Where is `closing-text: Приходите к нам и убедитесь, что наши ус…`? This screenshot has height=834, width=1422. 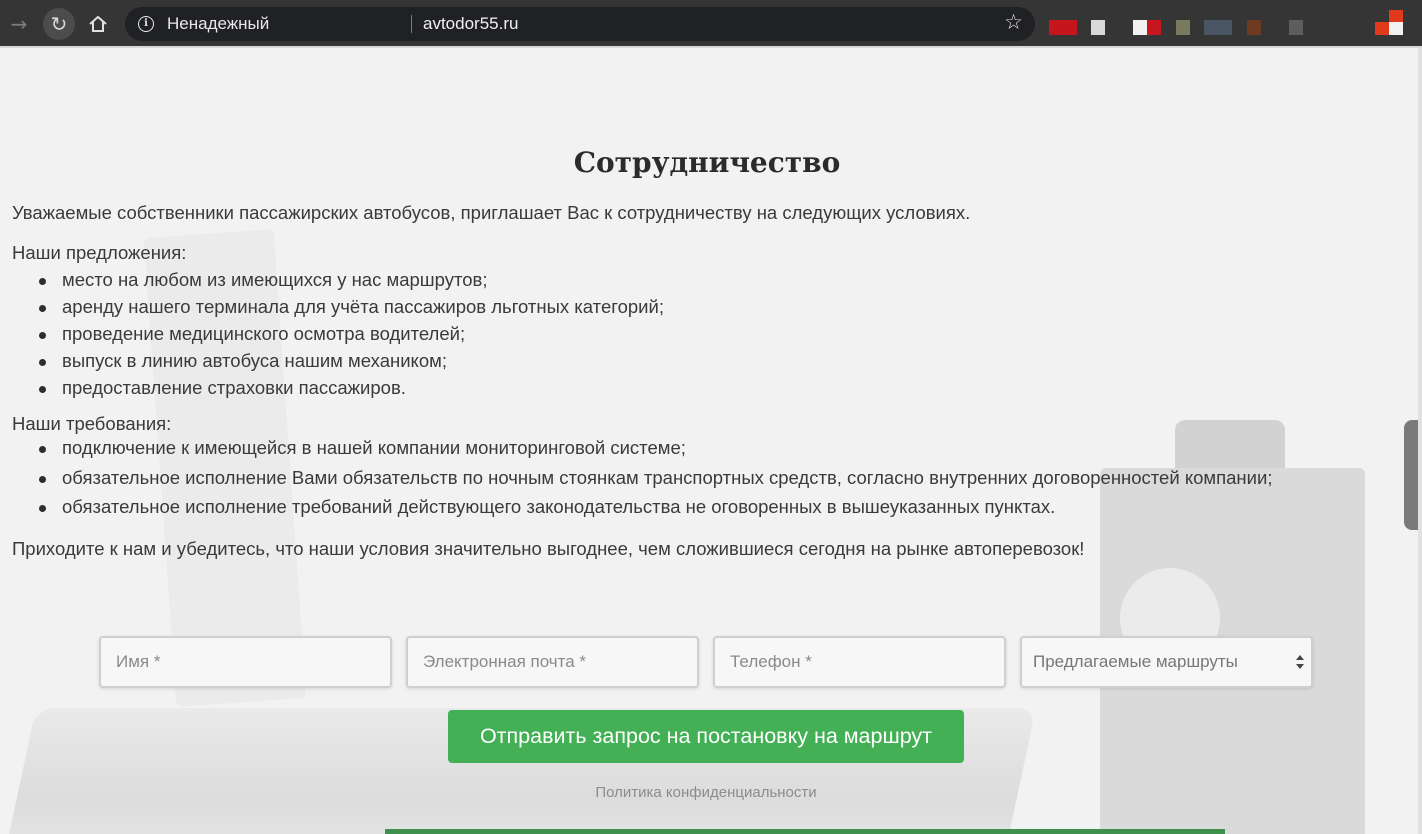
closing-text: Приходите к нам и убедитесь, что наши ус… is located at coordinates (548, 548).